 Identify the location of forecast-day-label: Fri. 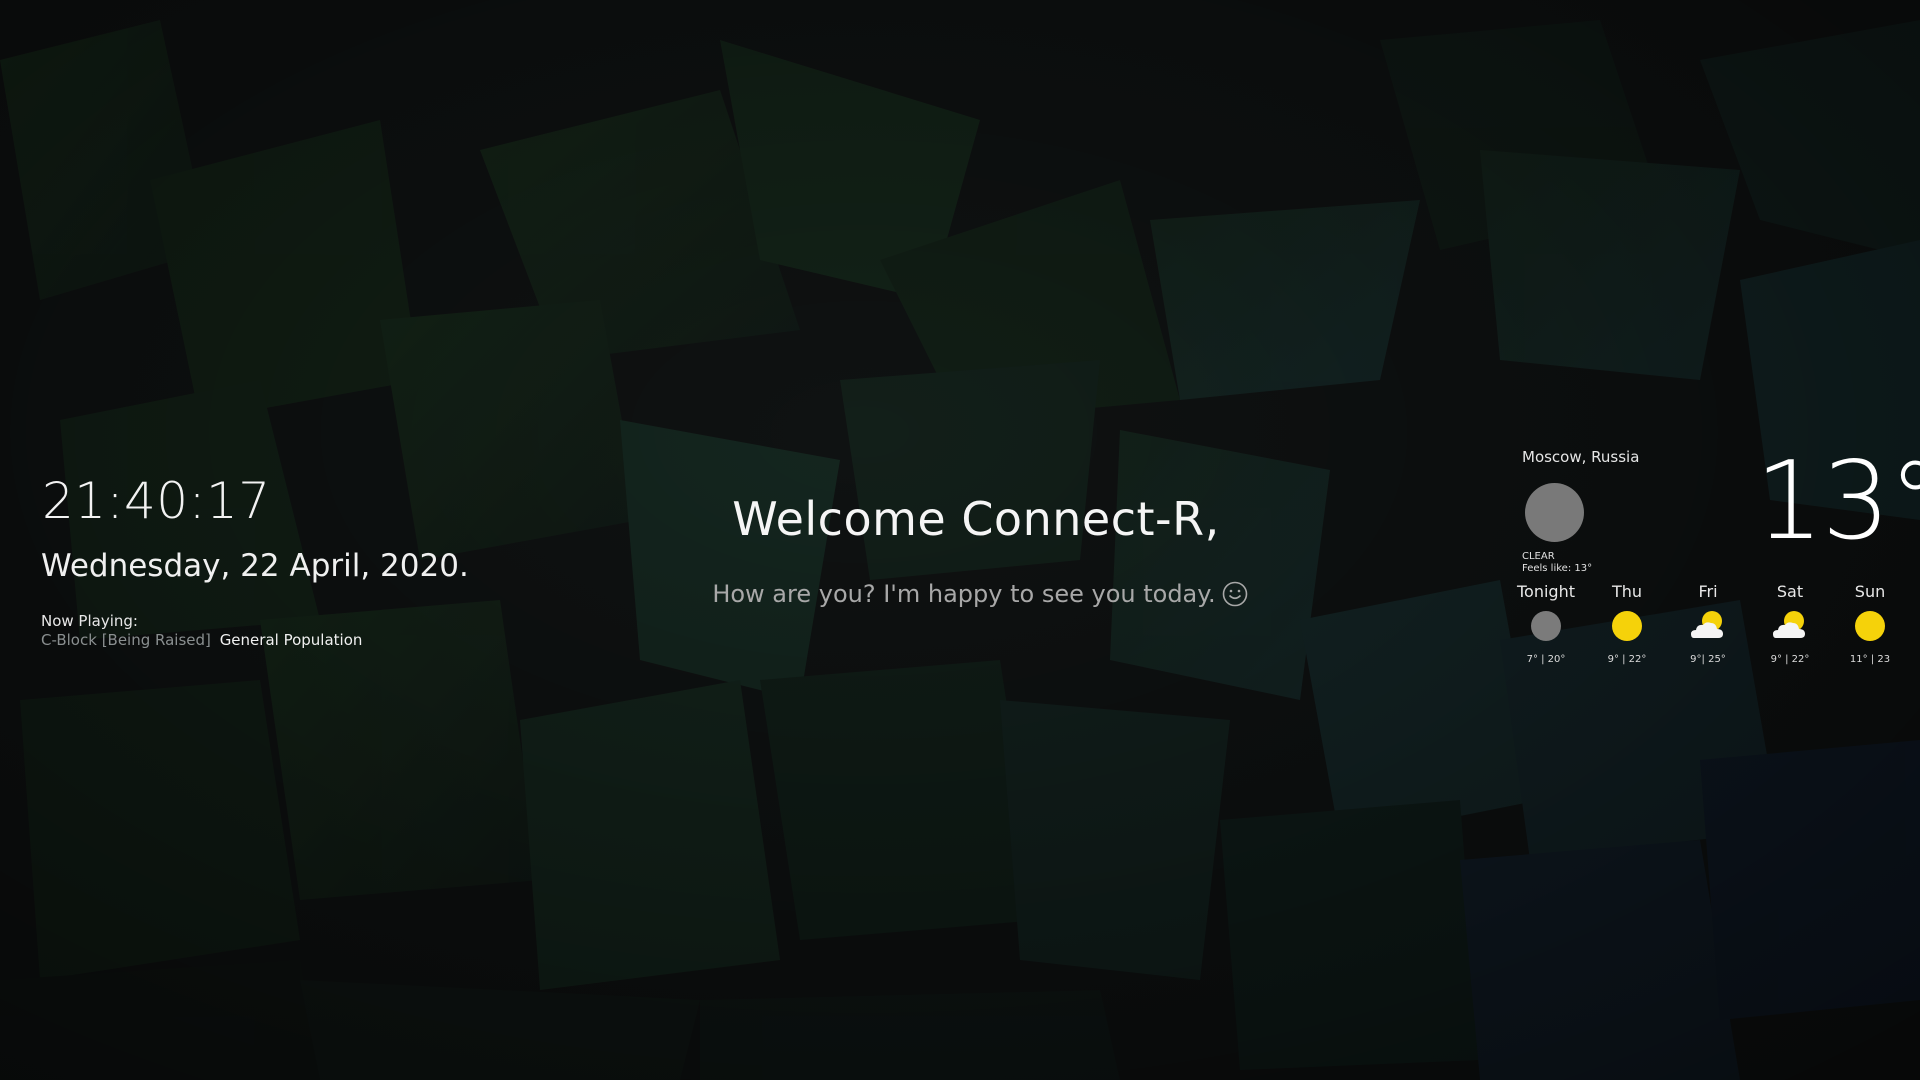
(1708, 591).